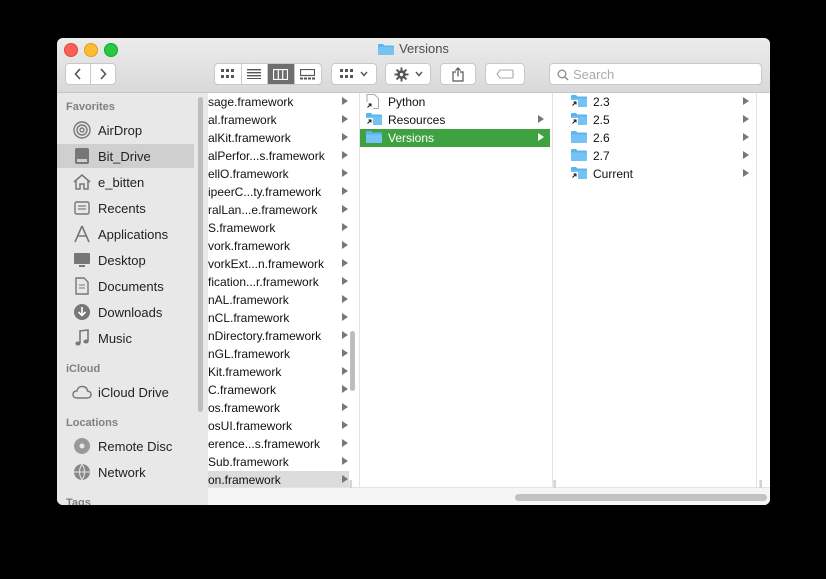 This screenshot has width=826, height=579. What do you see at coordinates (125, 130) in the screenshot?
I see `sidebar-item-airdrop: AirDrop` at bounding box center [125, 130].